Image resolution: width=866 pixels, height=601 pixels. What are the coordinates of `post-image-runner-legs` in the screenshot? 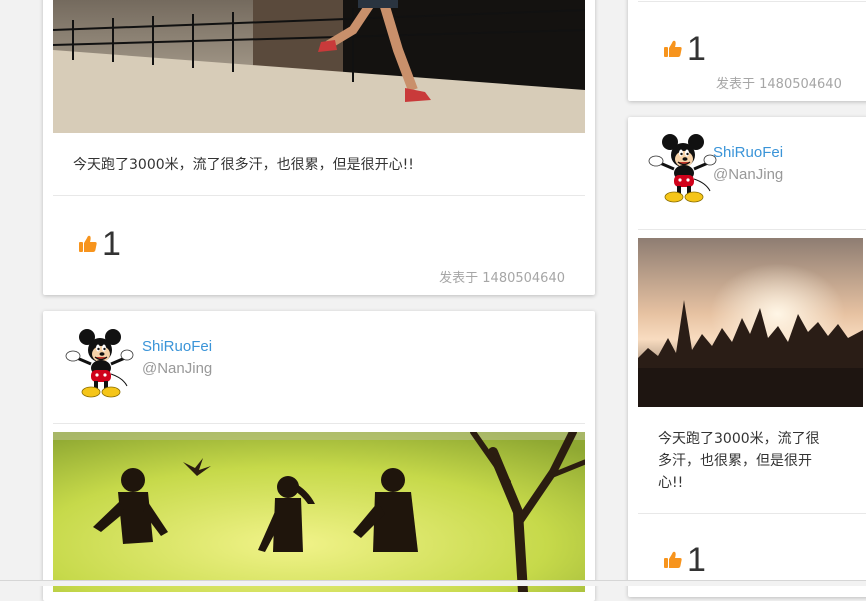 It's located at (319, 66).